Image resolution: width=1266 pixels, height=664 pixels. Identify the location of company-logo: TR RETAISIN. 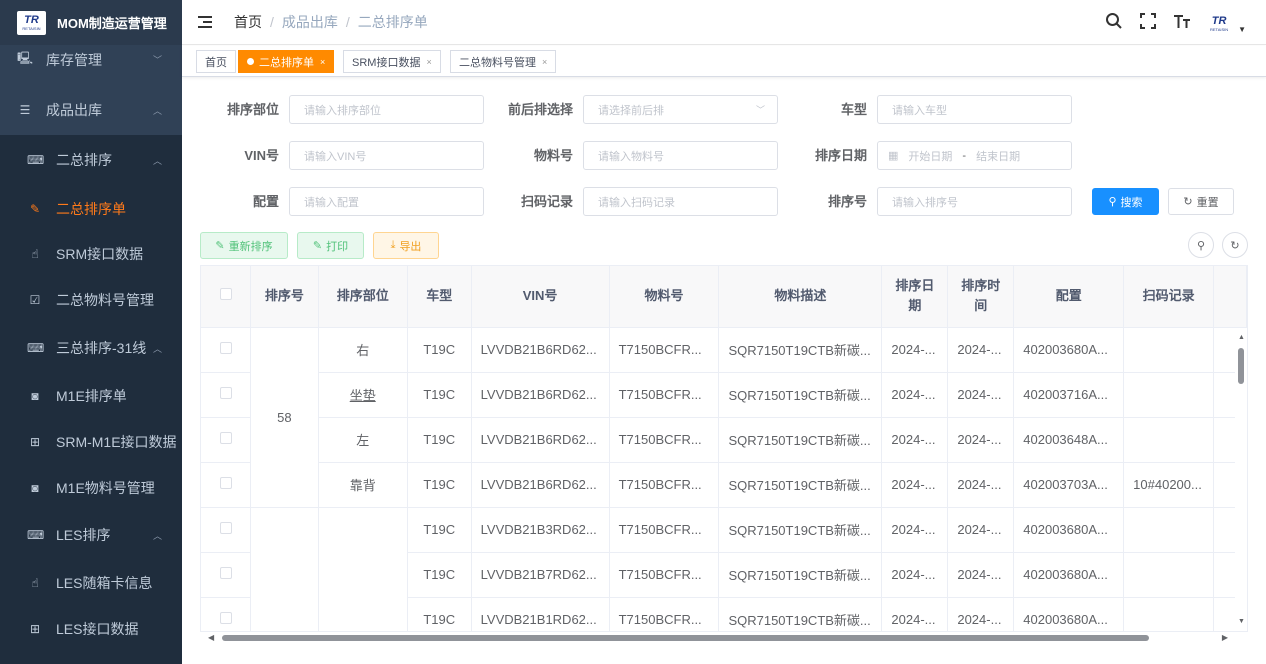
(31, 22).